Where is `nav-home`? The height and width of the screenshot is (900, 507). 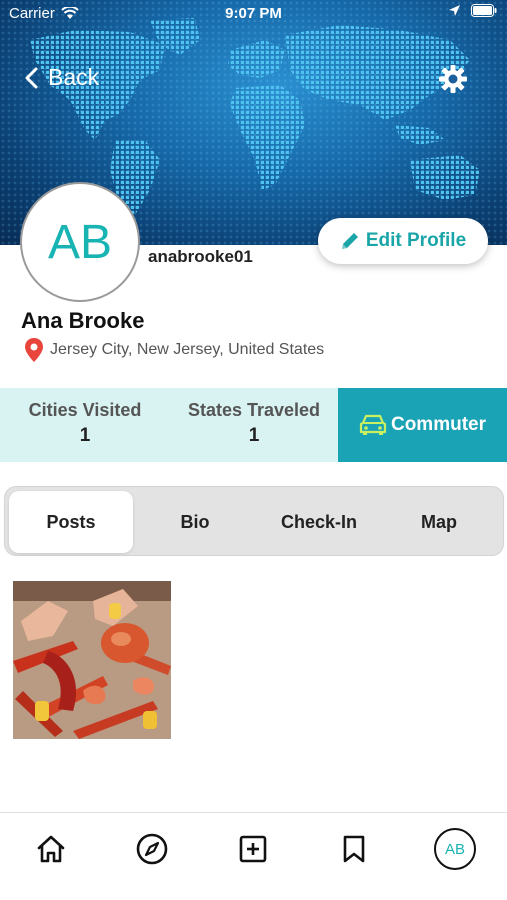 nav-home is located at coordinates (51, 849).